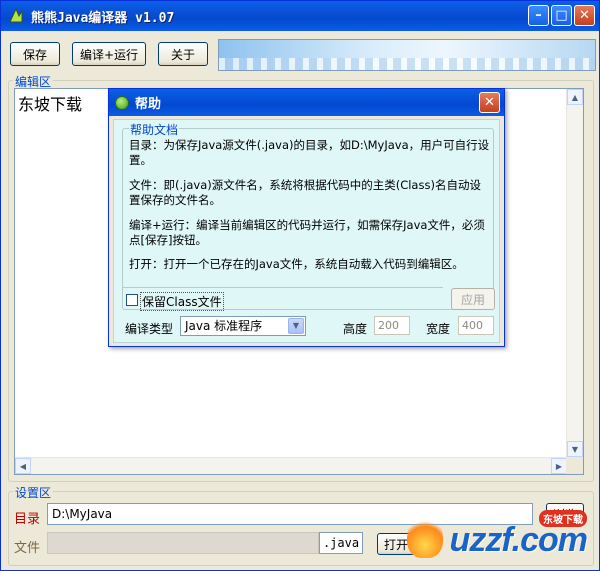 This screenshot has height=571, width=600. What do you see at coordinates (50, 104) in the screenshot?
I see `editor-content: 东坡下载` at bounding box center [50, 104].